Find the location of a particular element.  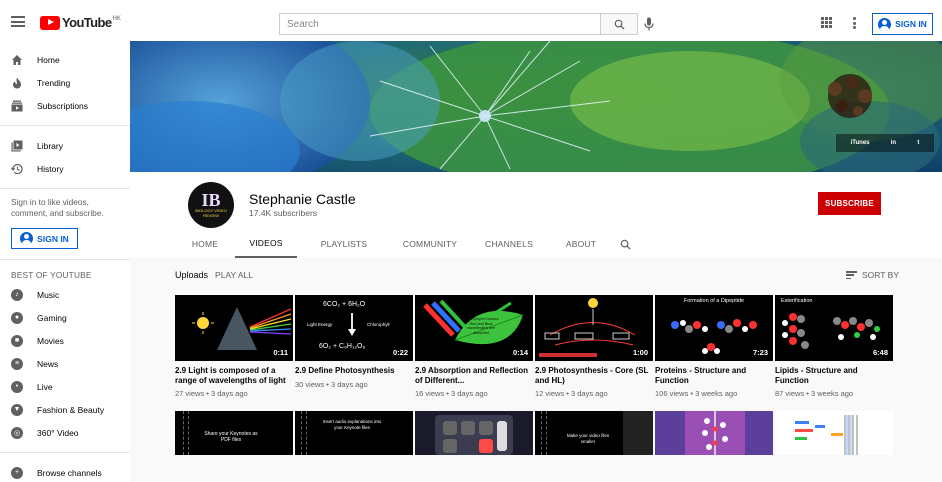

sidebar-item-music: ♪ Music is located at coordinates (65, 294).